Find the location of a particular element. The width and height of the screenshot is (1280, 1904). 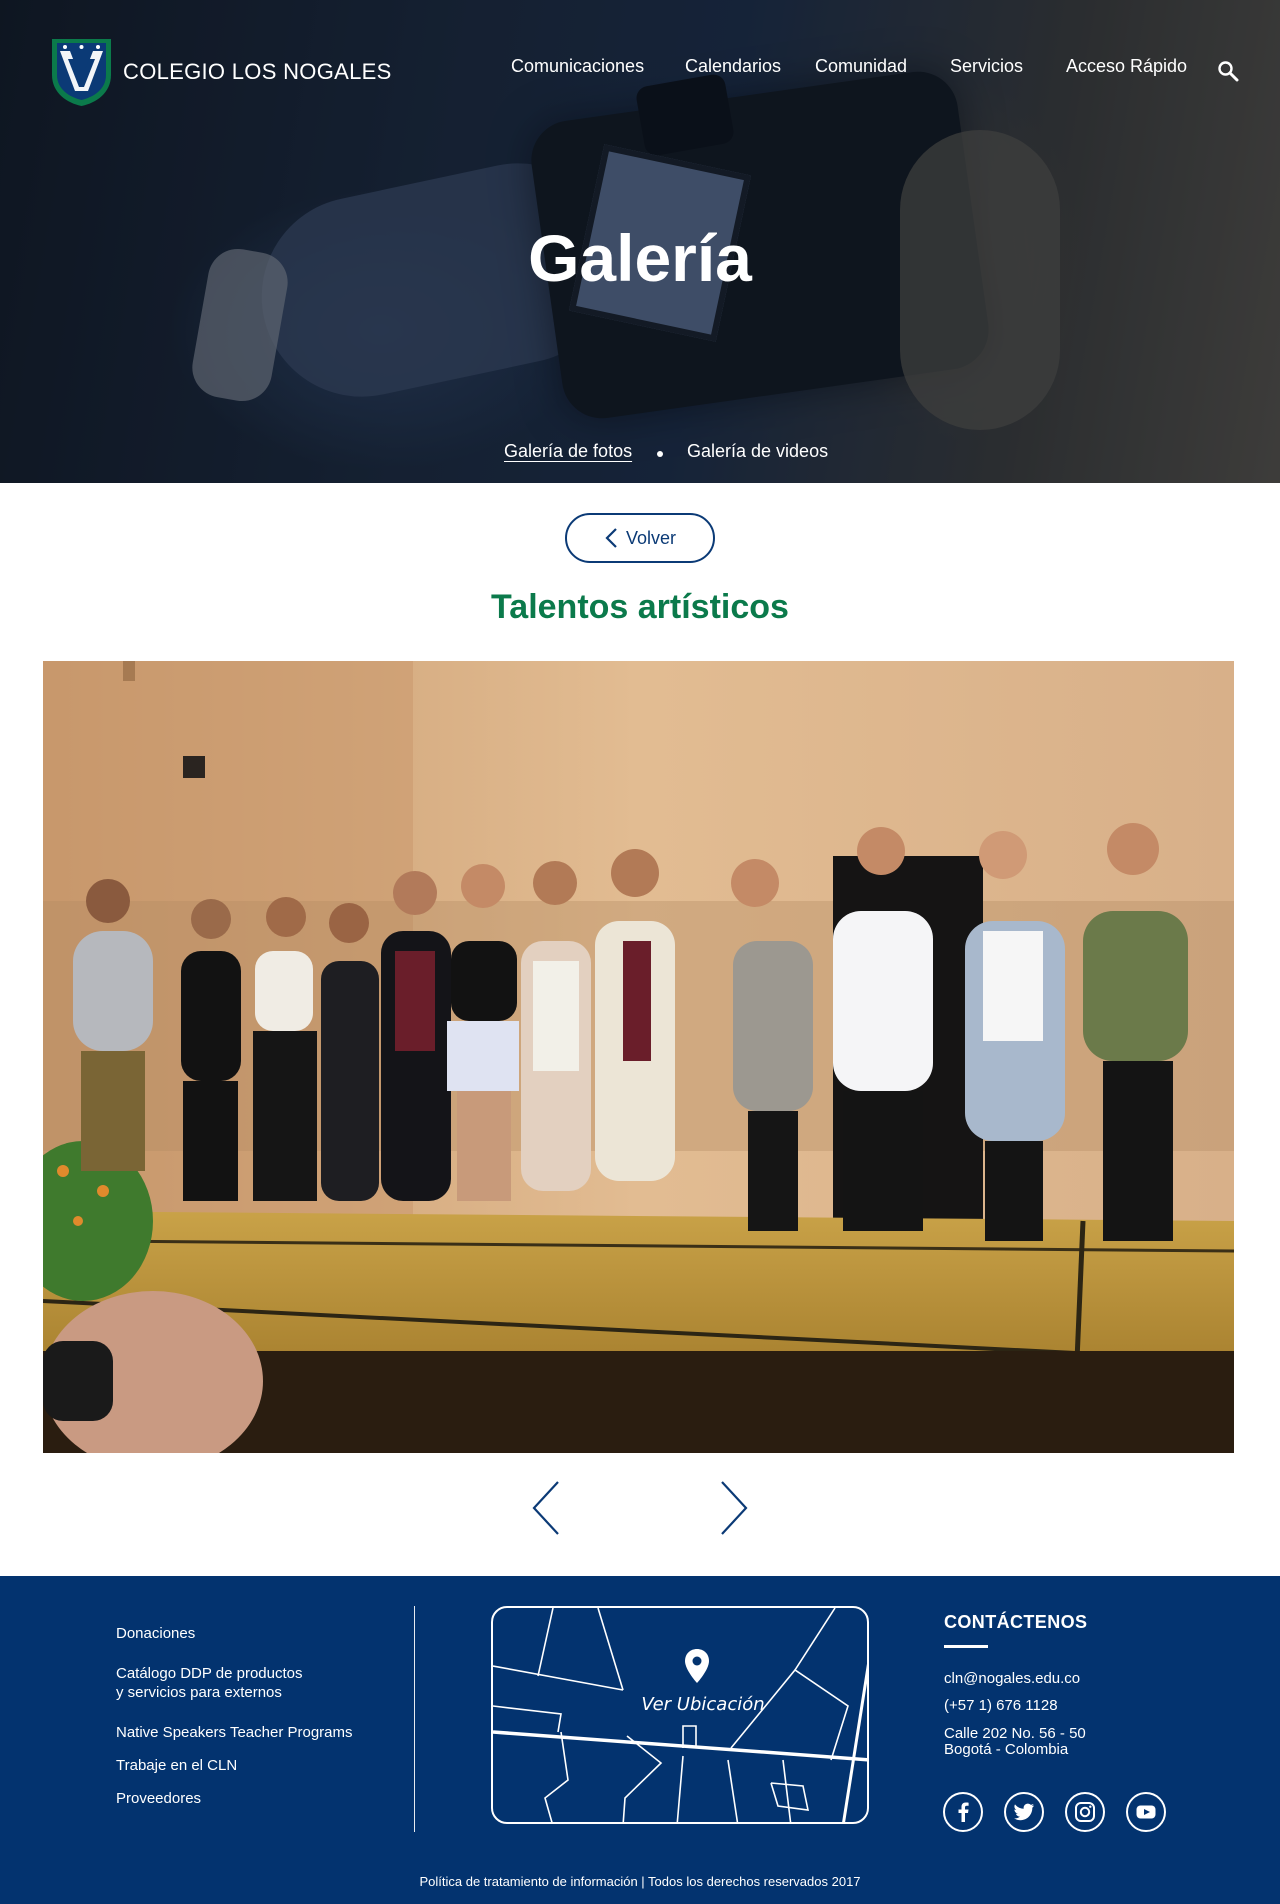

map-illustration is located at coordinates (680, 1715).